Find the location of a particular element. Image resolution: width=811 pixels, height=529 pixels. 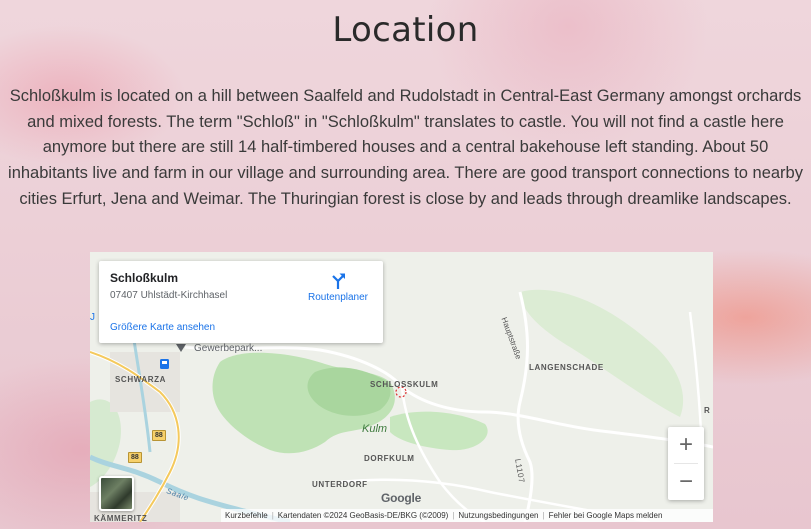

map-label-schlosskulm: SCHLOSSKULM is located at coordinates (404, 384).